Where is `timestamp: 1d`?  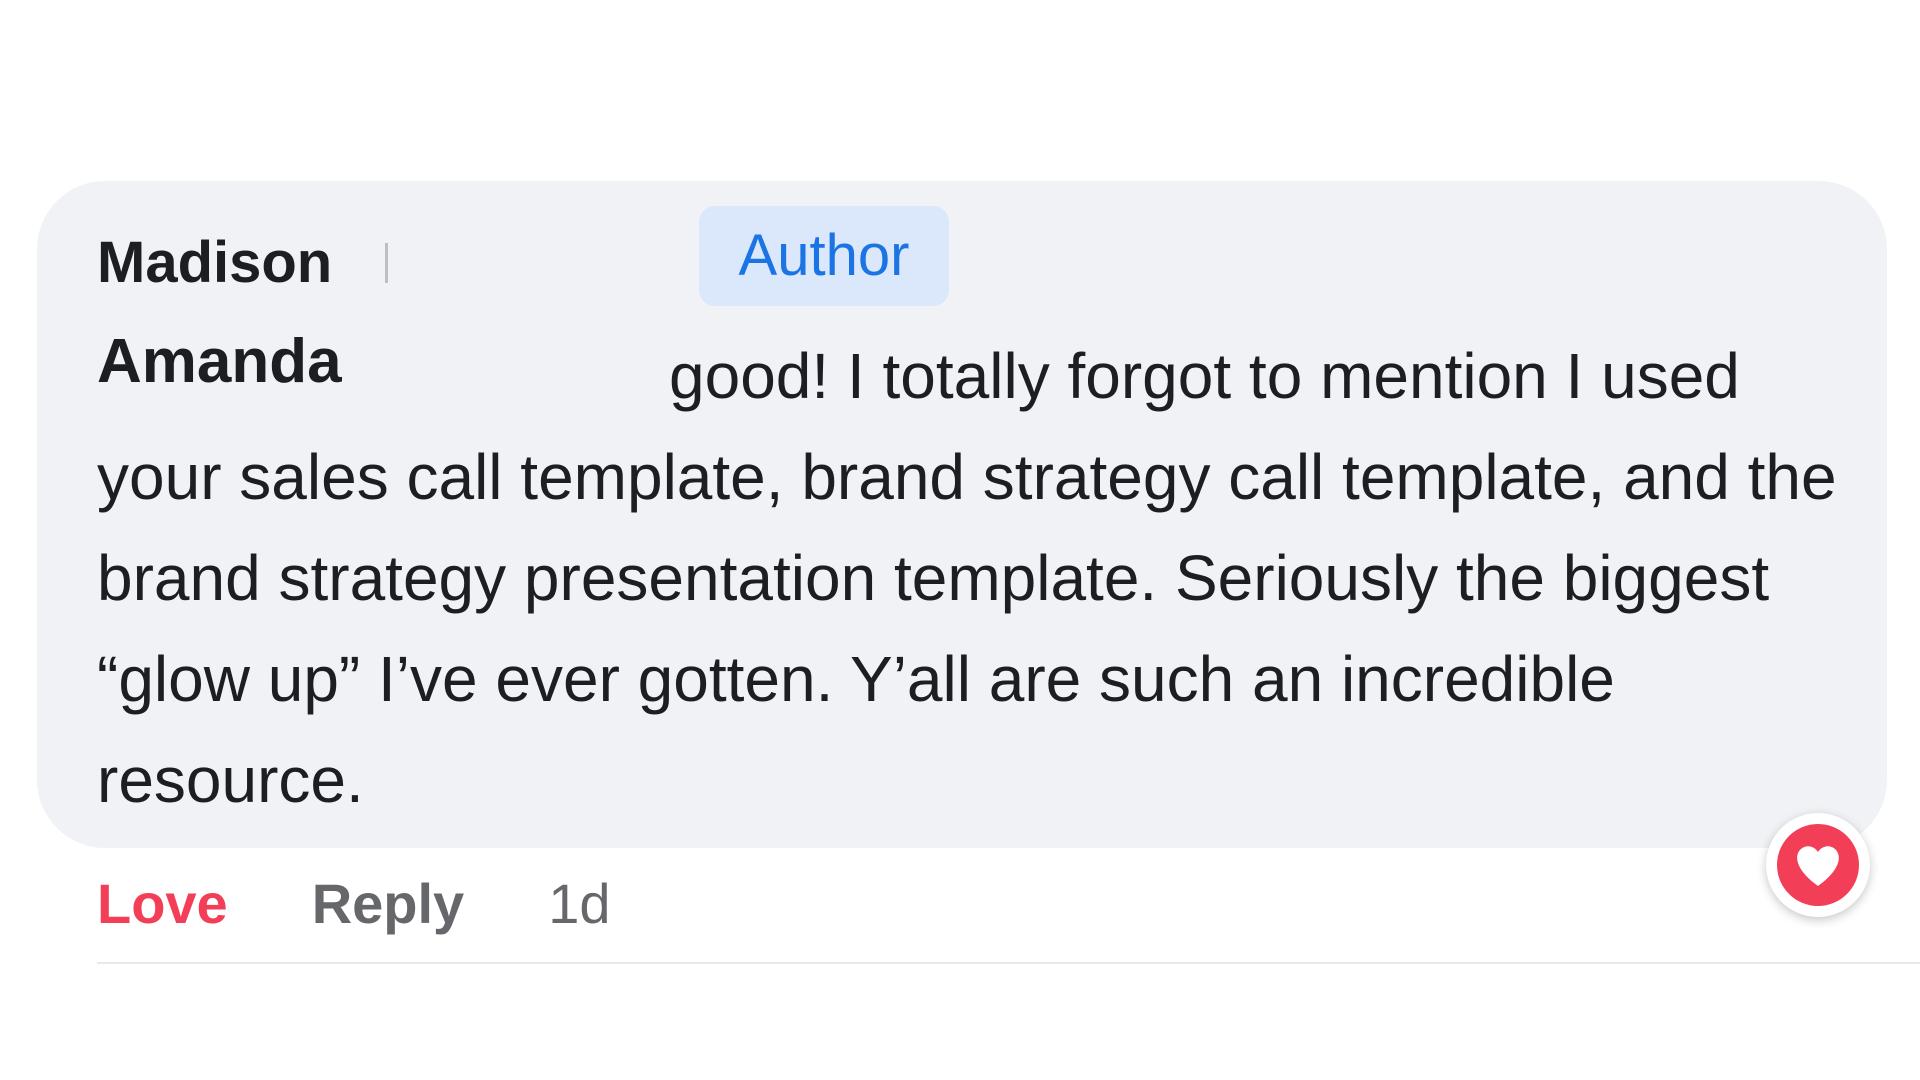 timestamp: 1d is located at coordinates (579, 903).